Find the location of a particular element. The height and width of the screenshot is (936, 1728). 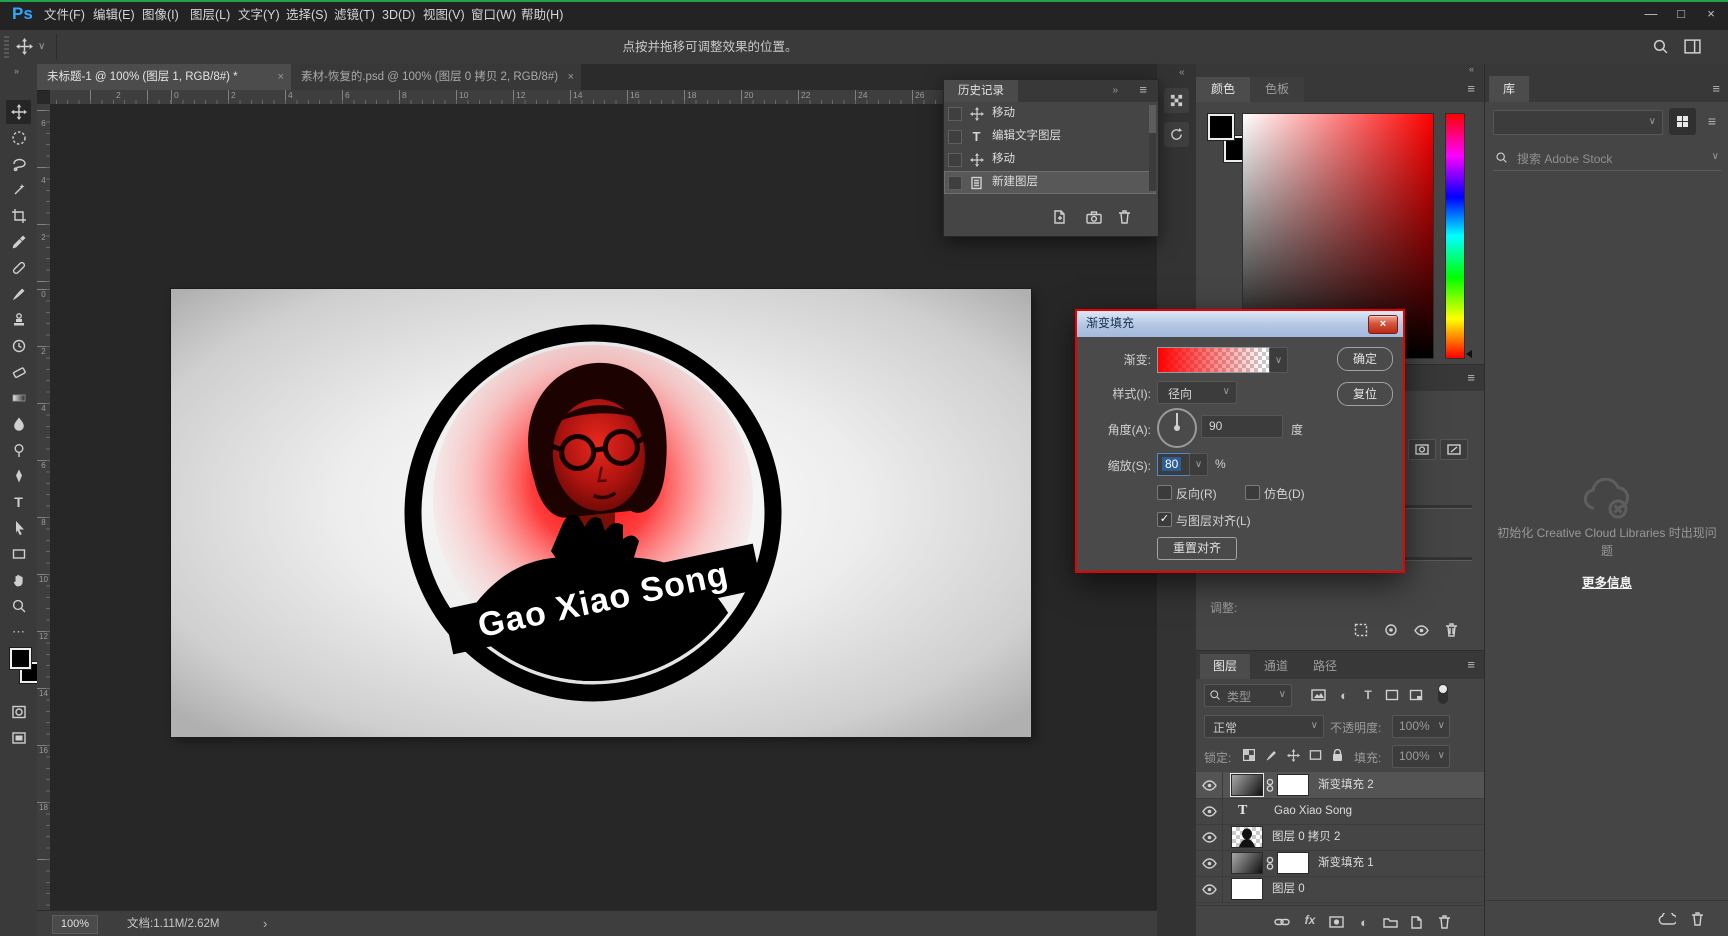

mask-visibility-eye-icon is located at coordinates (1421, 630).